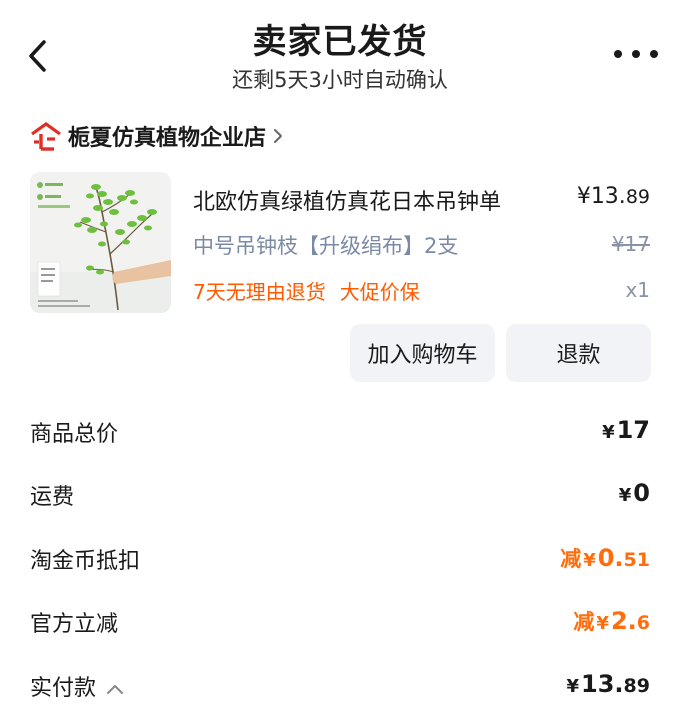  What do you see at coordinates (52, 497) in the screenshot?
I see `shipping-label: 运费` at bounding box center [52, 497].